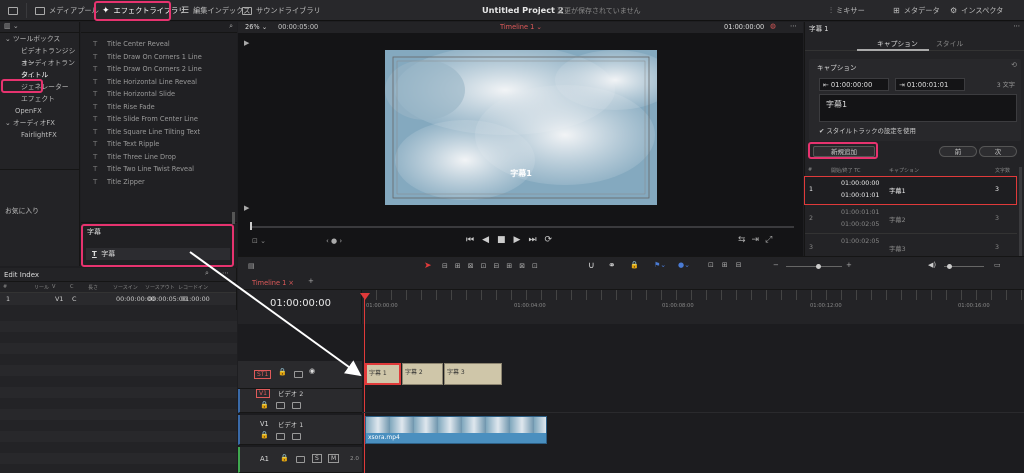  Describe the element at coordinates (997, 265) in the screenshot. I see `meter-icon: ▭` at that location.